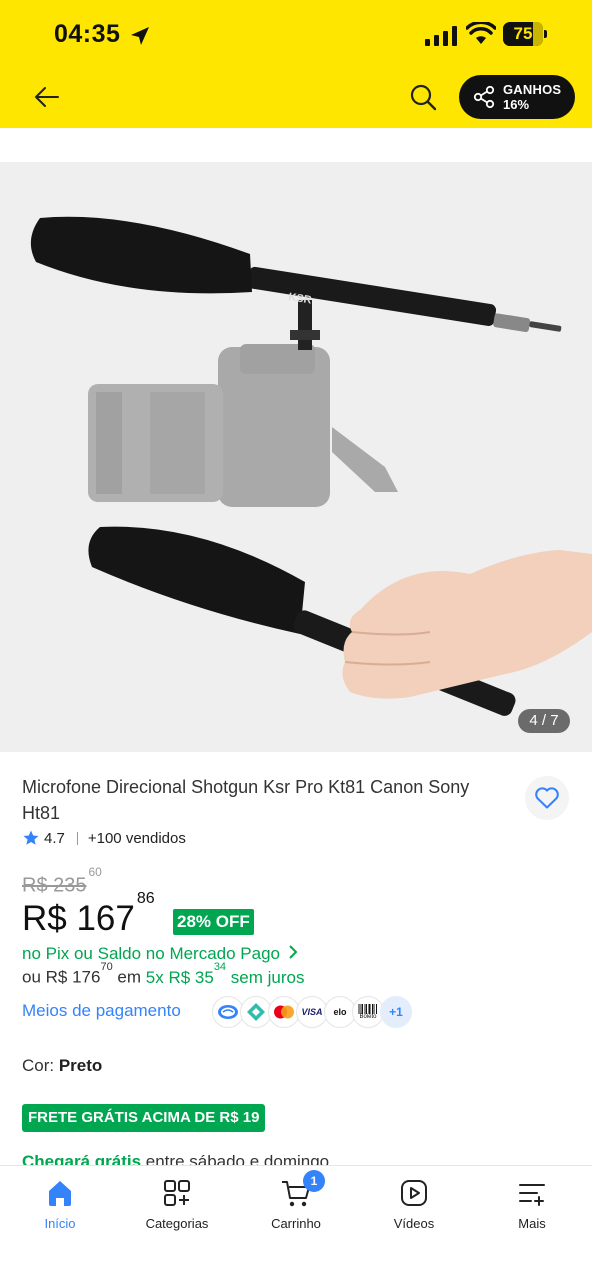 This screenshot has width=592, height=1280. I want to click on wifi-icon, so click(481, 33).